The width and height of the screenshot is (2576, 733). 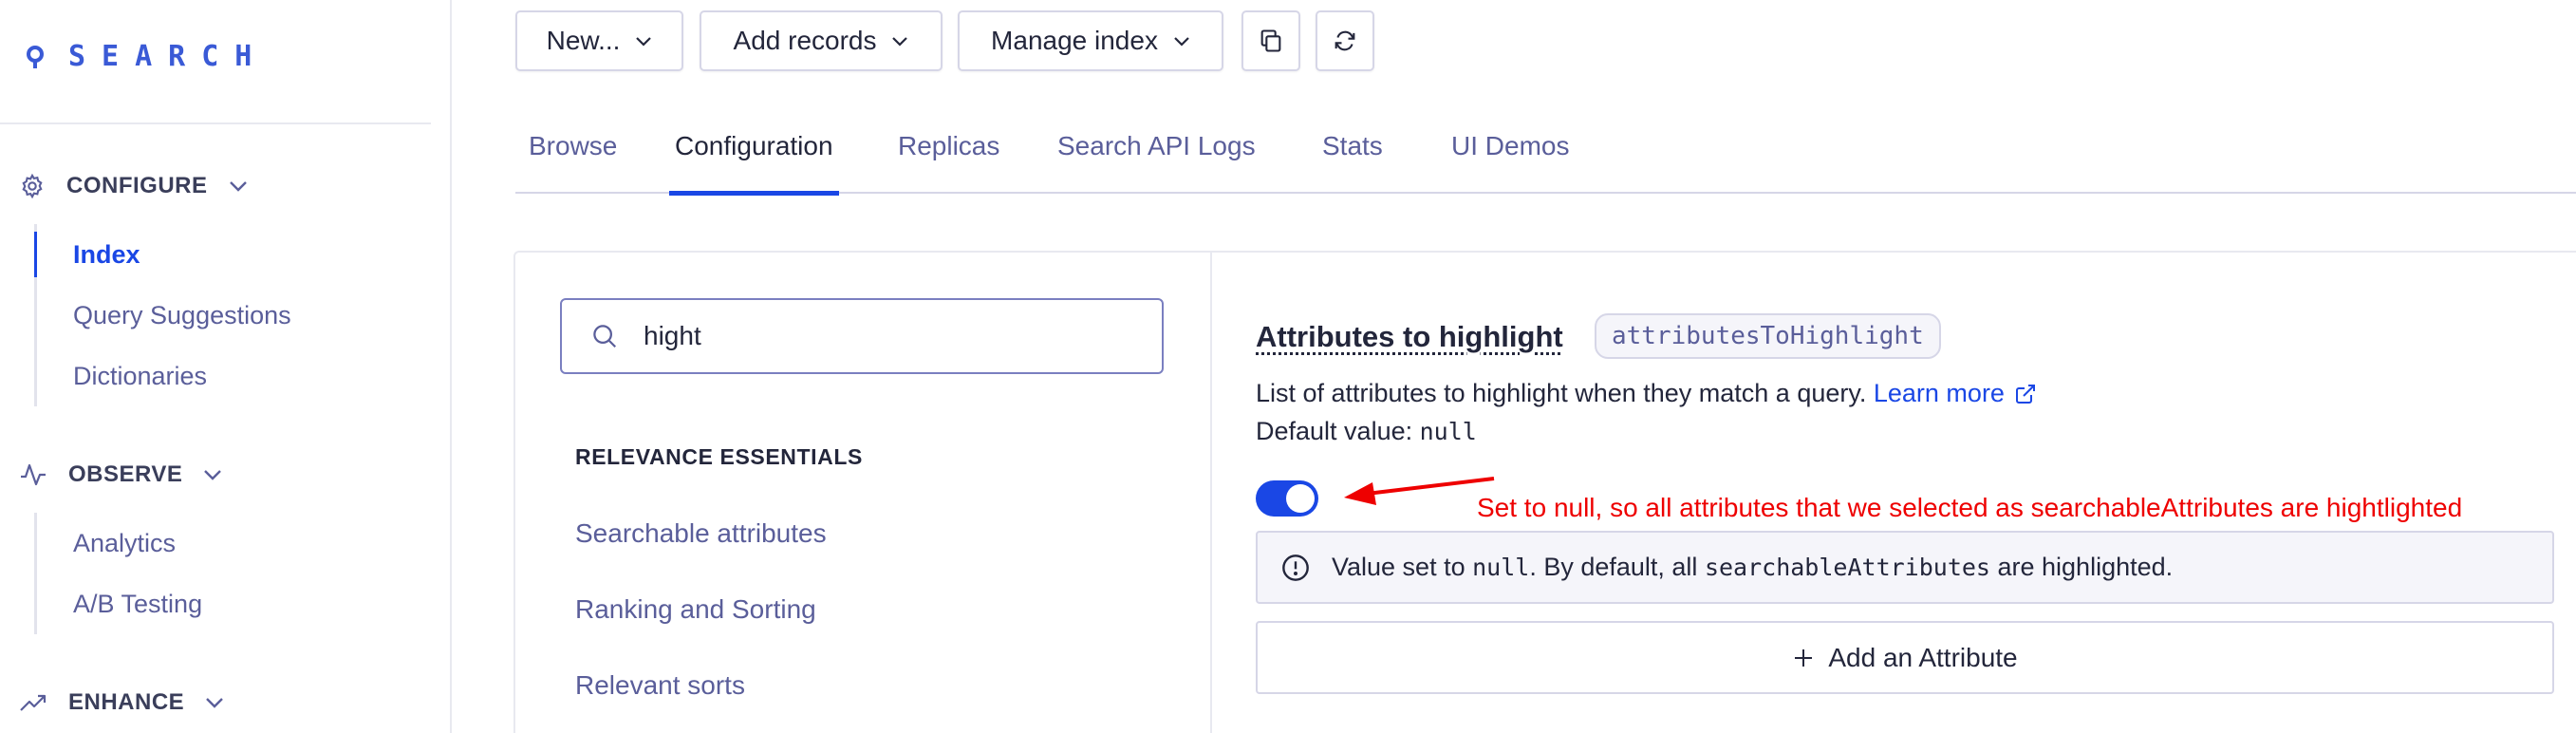 What do you see at coordinates (1847, 568) in the screenshot?
I see `info-code: searchableAttributes` at bounding box center [1847, 568].